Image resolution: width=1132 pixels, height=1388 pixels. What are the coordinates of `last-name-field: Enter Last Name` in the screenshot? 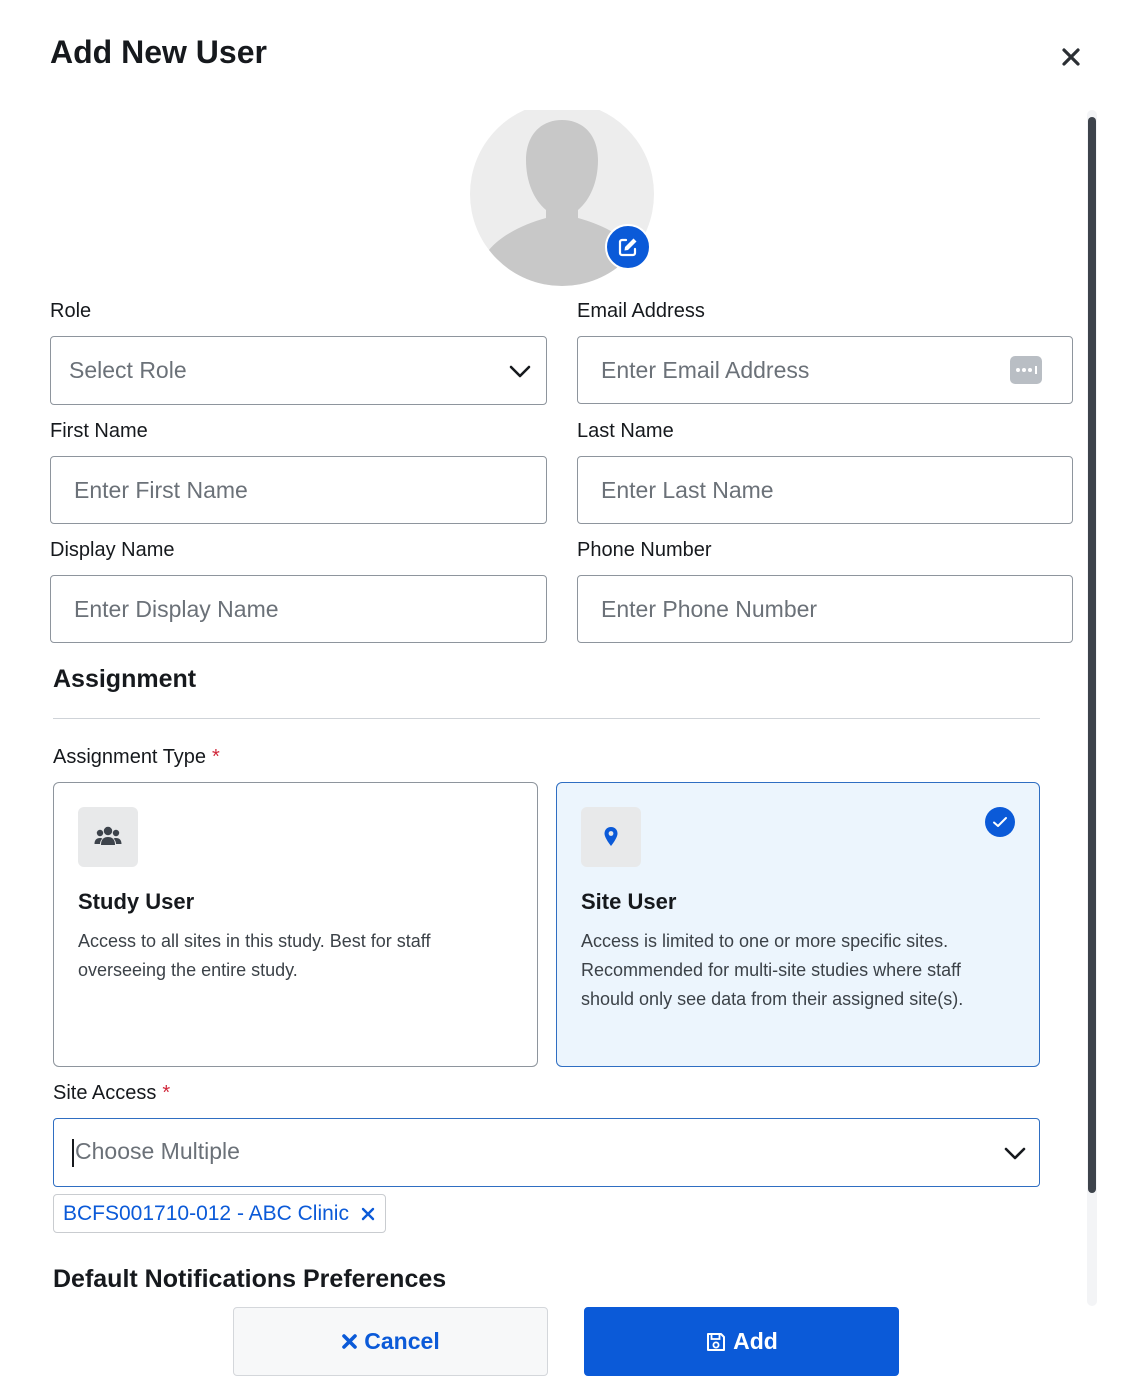 It's located at (825, 490).